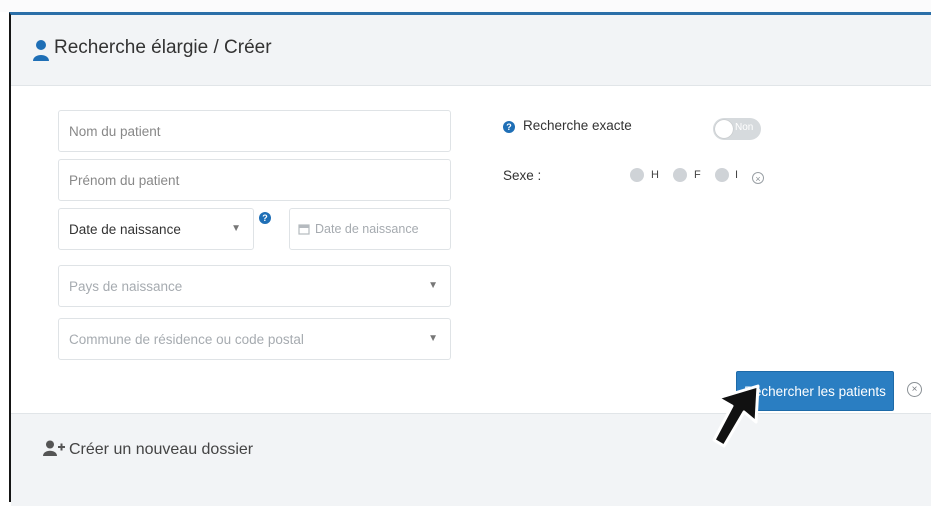 This screenshot has width=931, height=506. Describe the element at coordinates (722, 175) in the screenshot. I see `sex-radio-i` at that location.